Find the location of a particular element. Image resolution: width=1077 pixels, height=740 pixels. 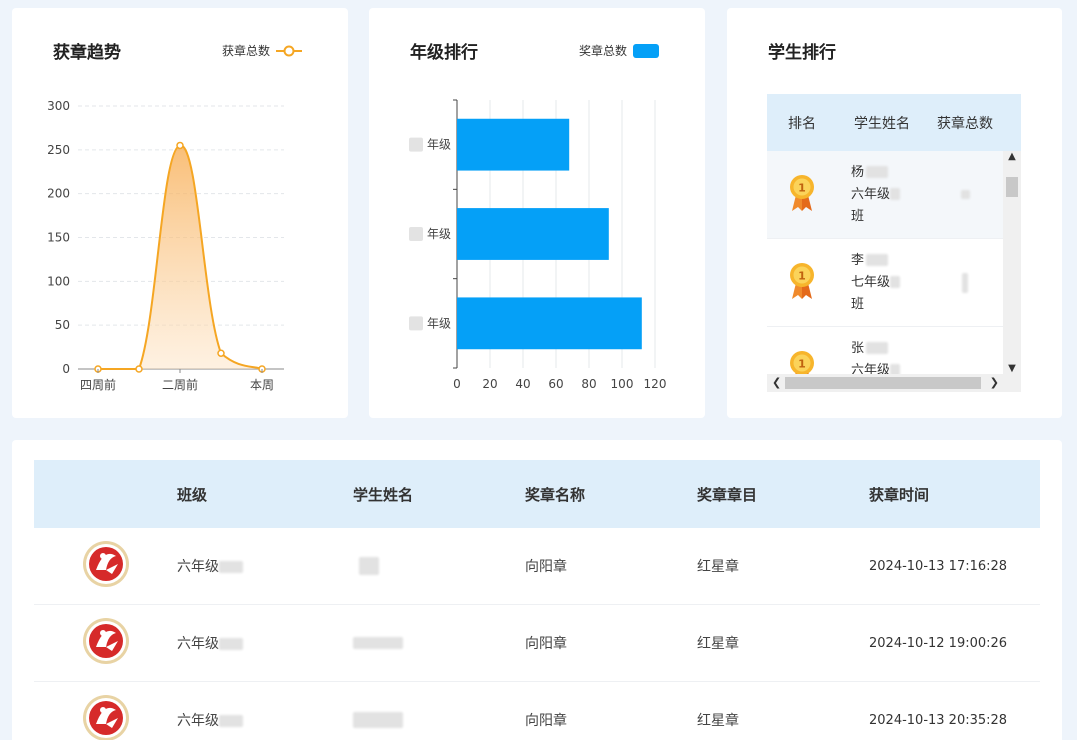

student-title: 学生排行 is located at coordinates (802, 53).